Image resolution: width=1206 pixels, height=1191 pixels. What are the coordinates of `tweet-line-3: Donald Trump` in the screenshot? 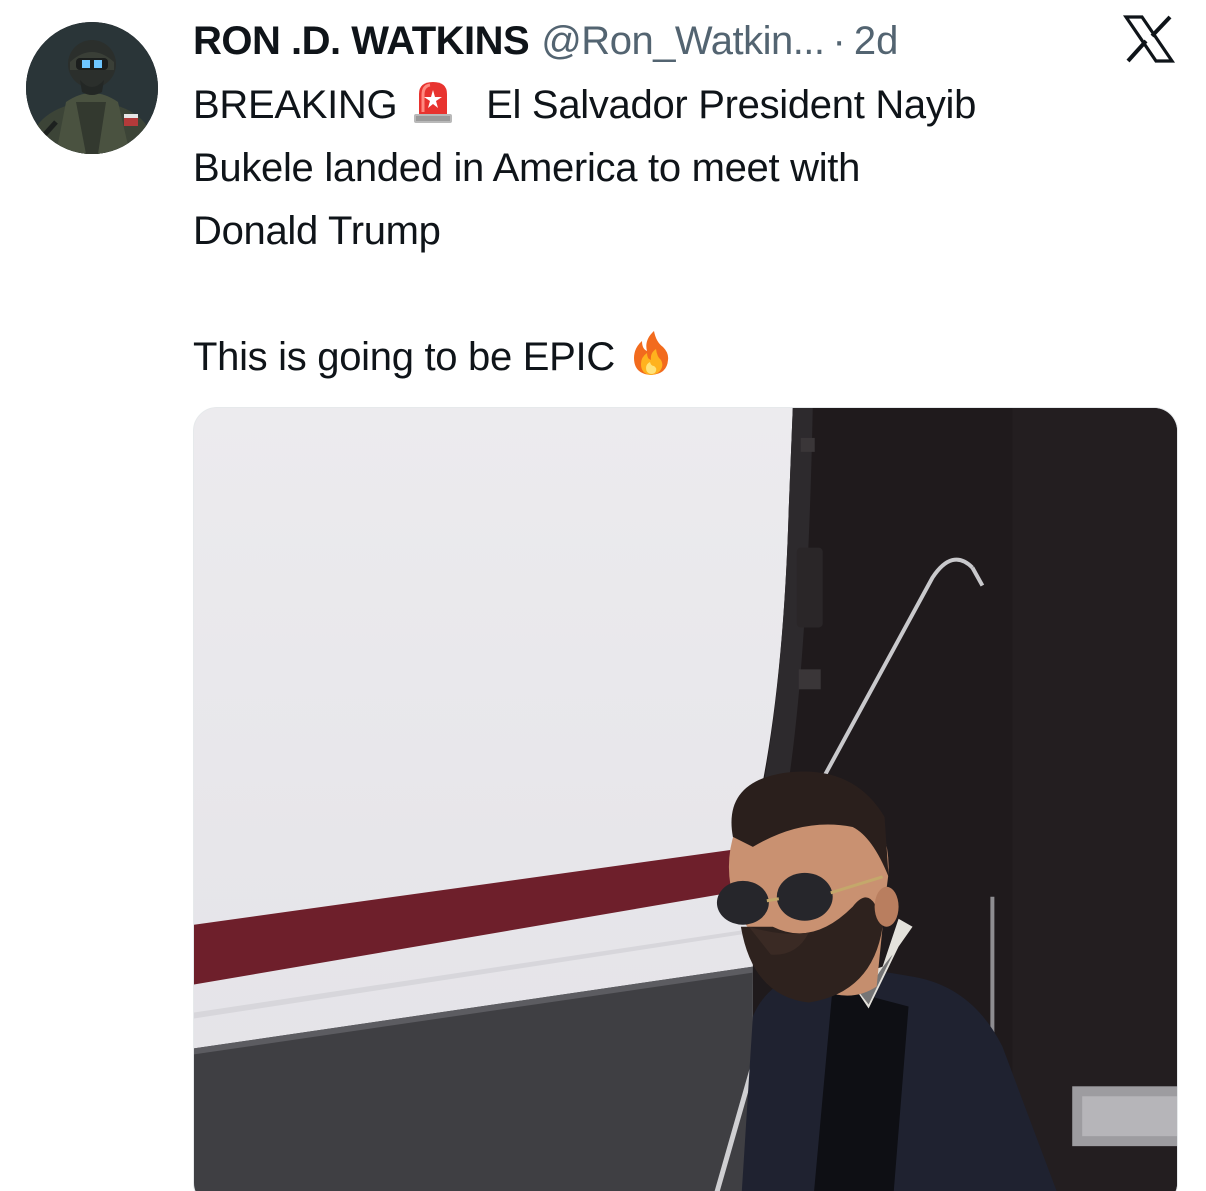 It's located at (317, 231).